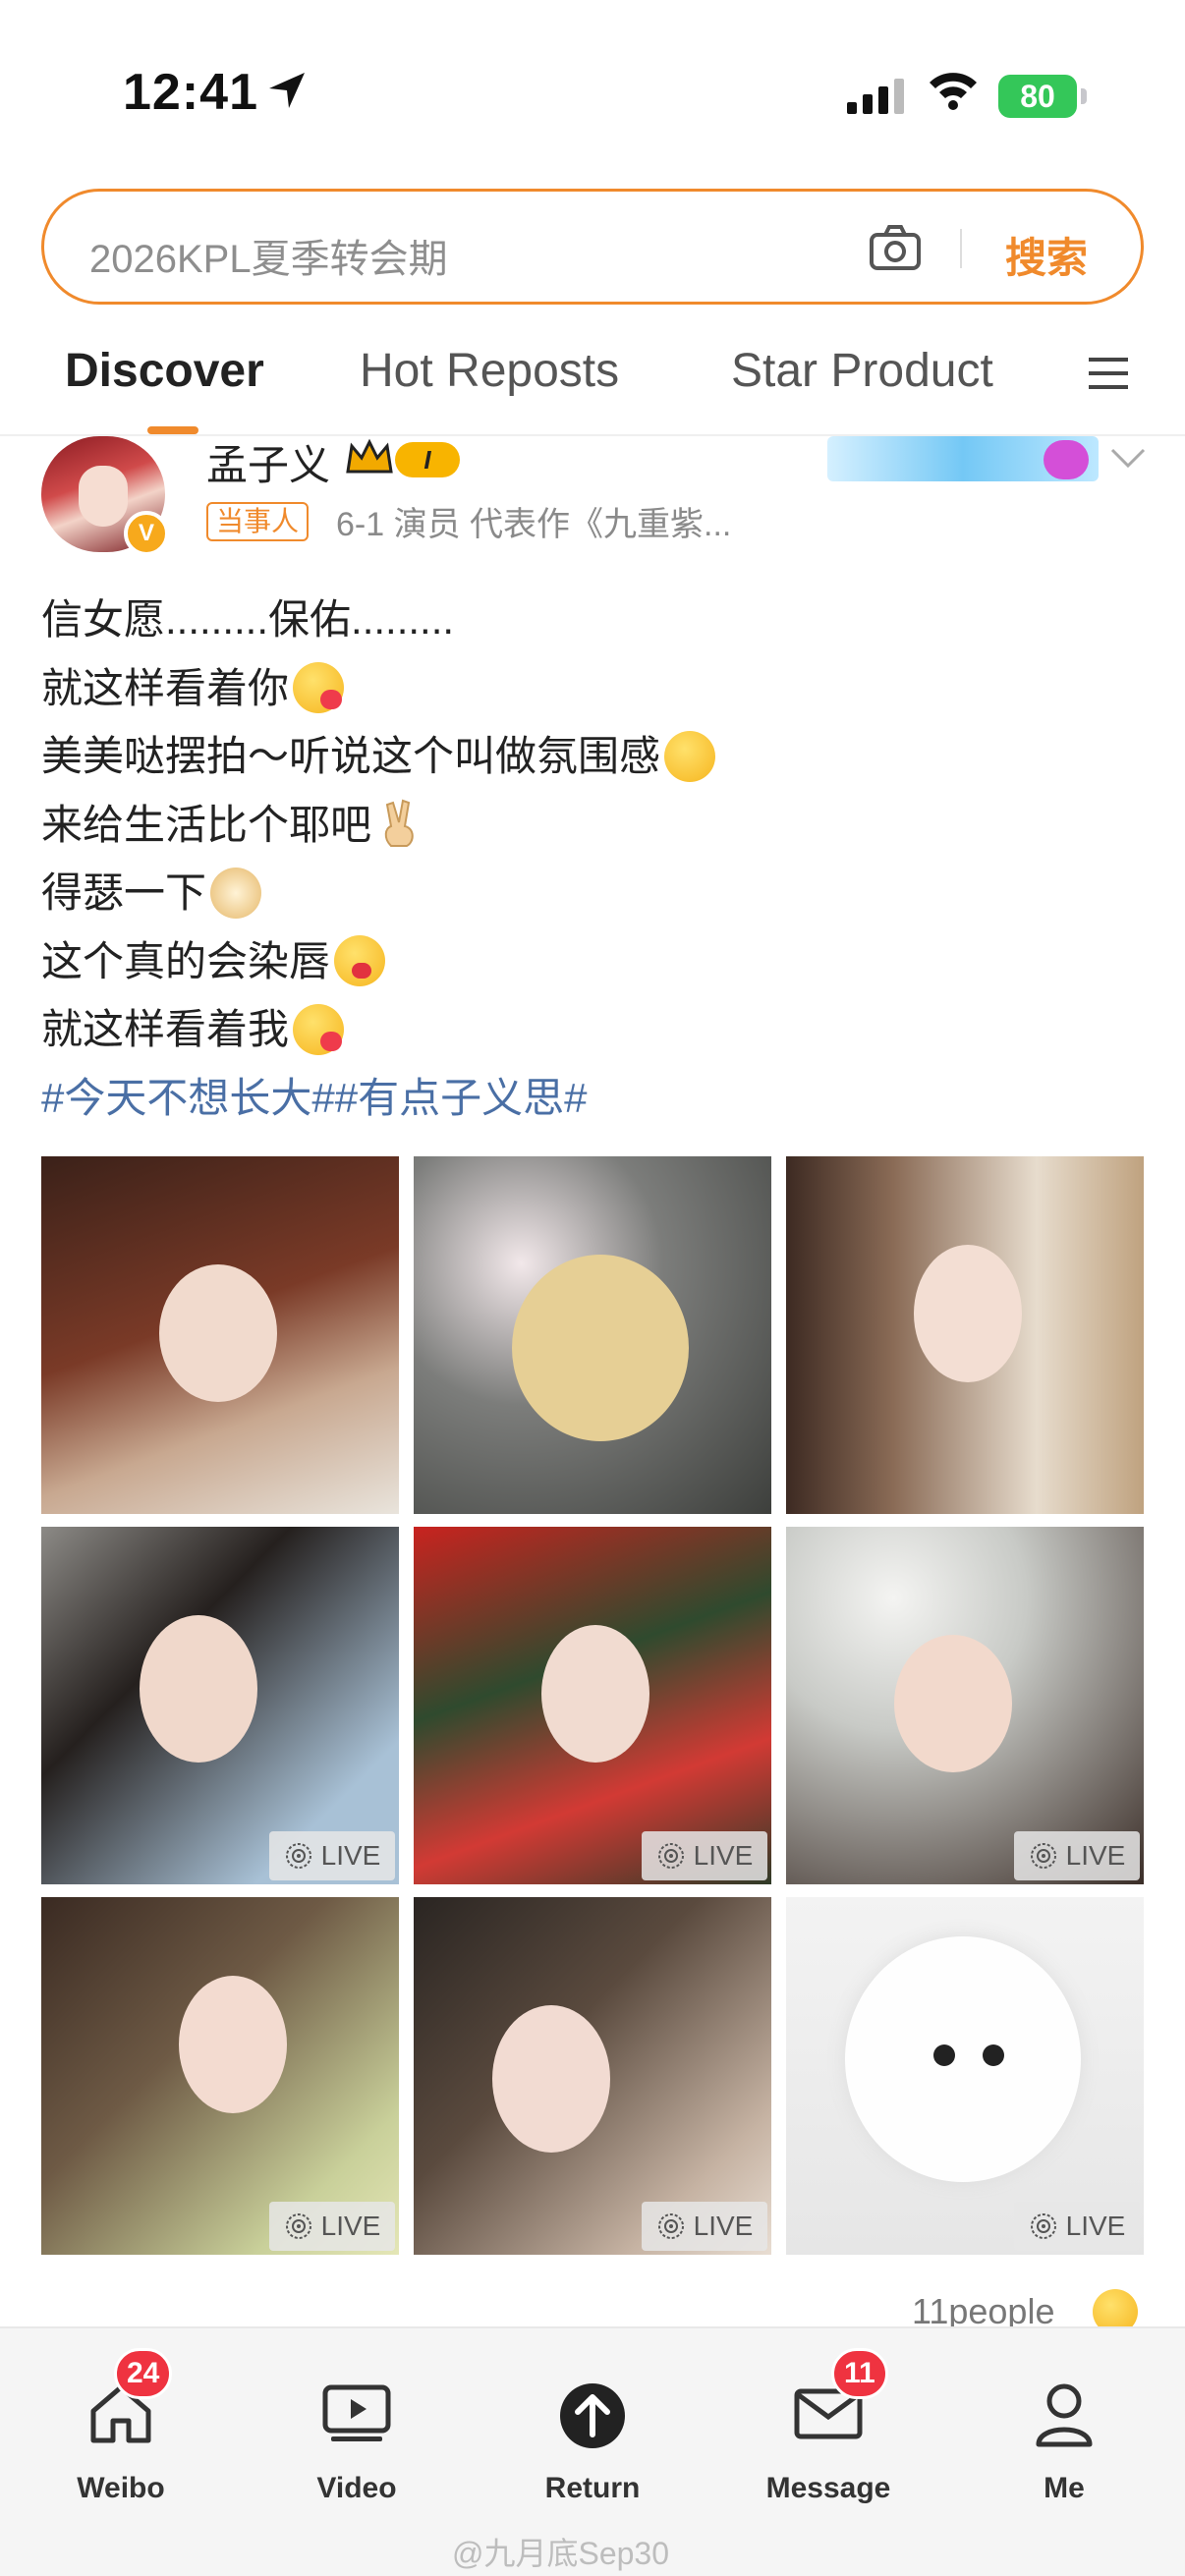  Describe the element at coordinates (829, 2433) in the screenshot. I see `tabbar-item-message: Message` at that location.